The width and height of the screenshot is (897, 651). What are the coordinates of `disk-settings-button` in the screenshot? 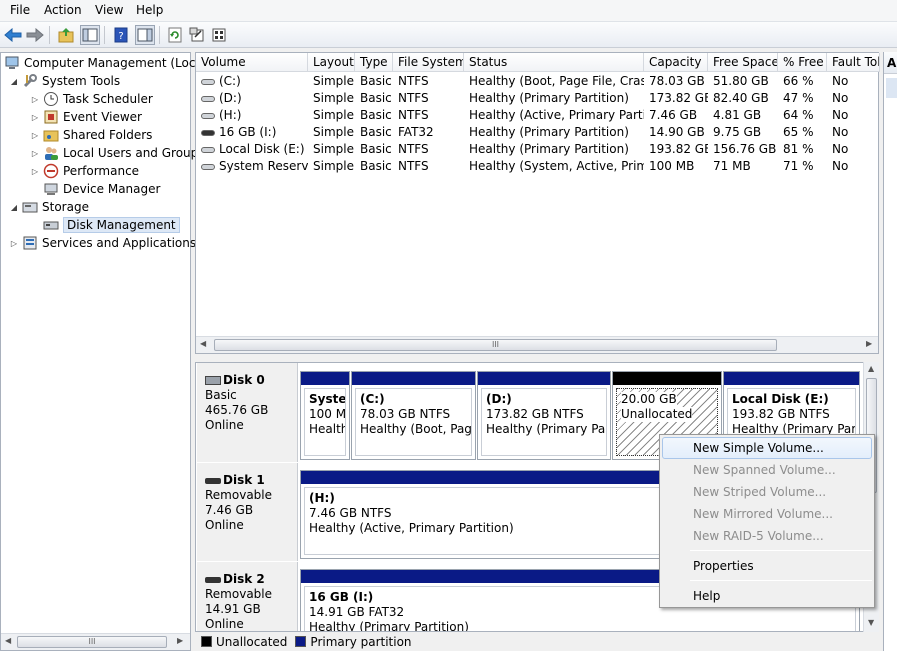 It's located at (219, 35).